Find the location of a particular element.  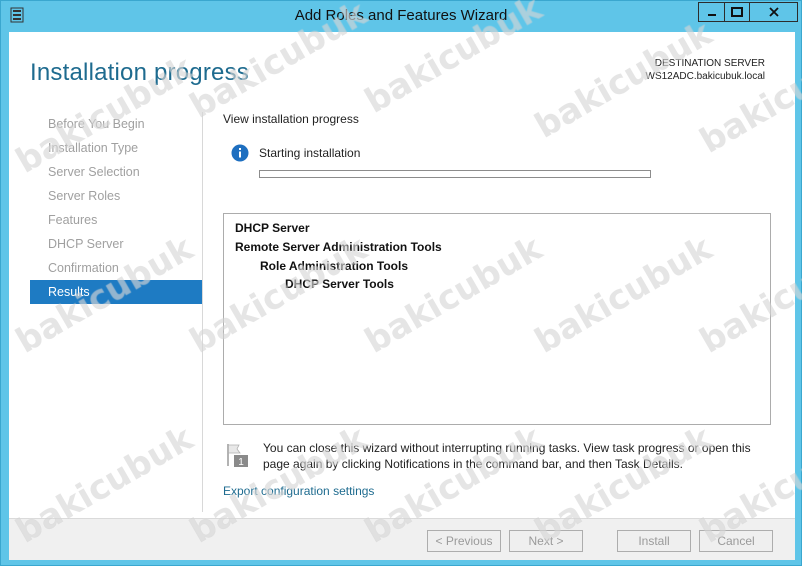

nav-item-before-you-begin: Before You Begin is located at coordinates (116, 124).